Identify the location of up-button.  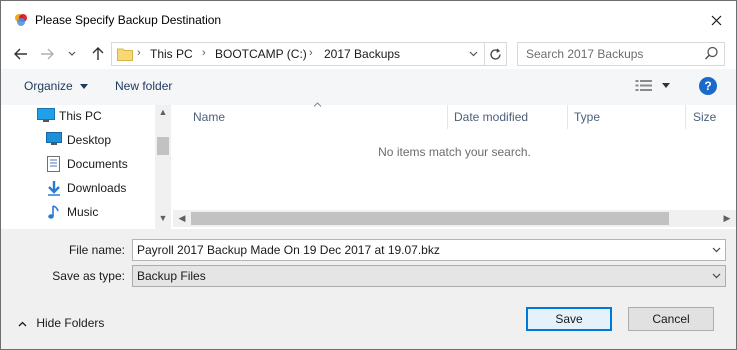
(98, 54).